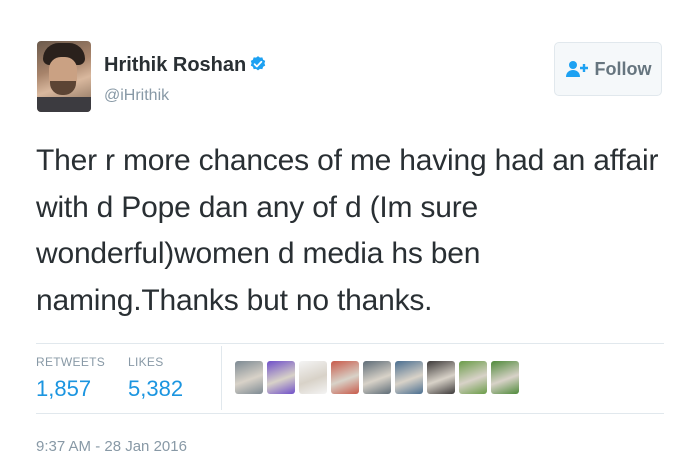 The height and width of the screenshot is (468, 700). I want to click on tweet-line: naming.Thanks but no thanks., so click(234, 300).